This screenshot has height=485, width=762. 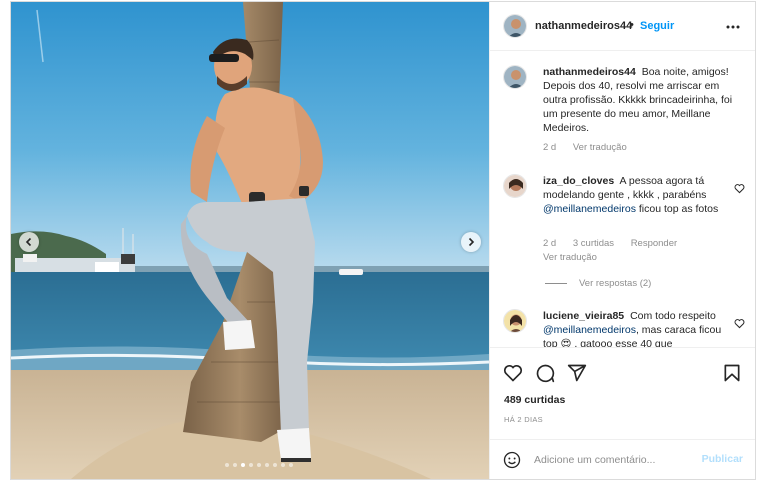 I want to click on bookmark-icon, so click(x=732, y=373).